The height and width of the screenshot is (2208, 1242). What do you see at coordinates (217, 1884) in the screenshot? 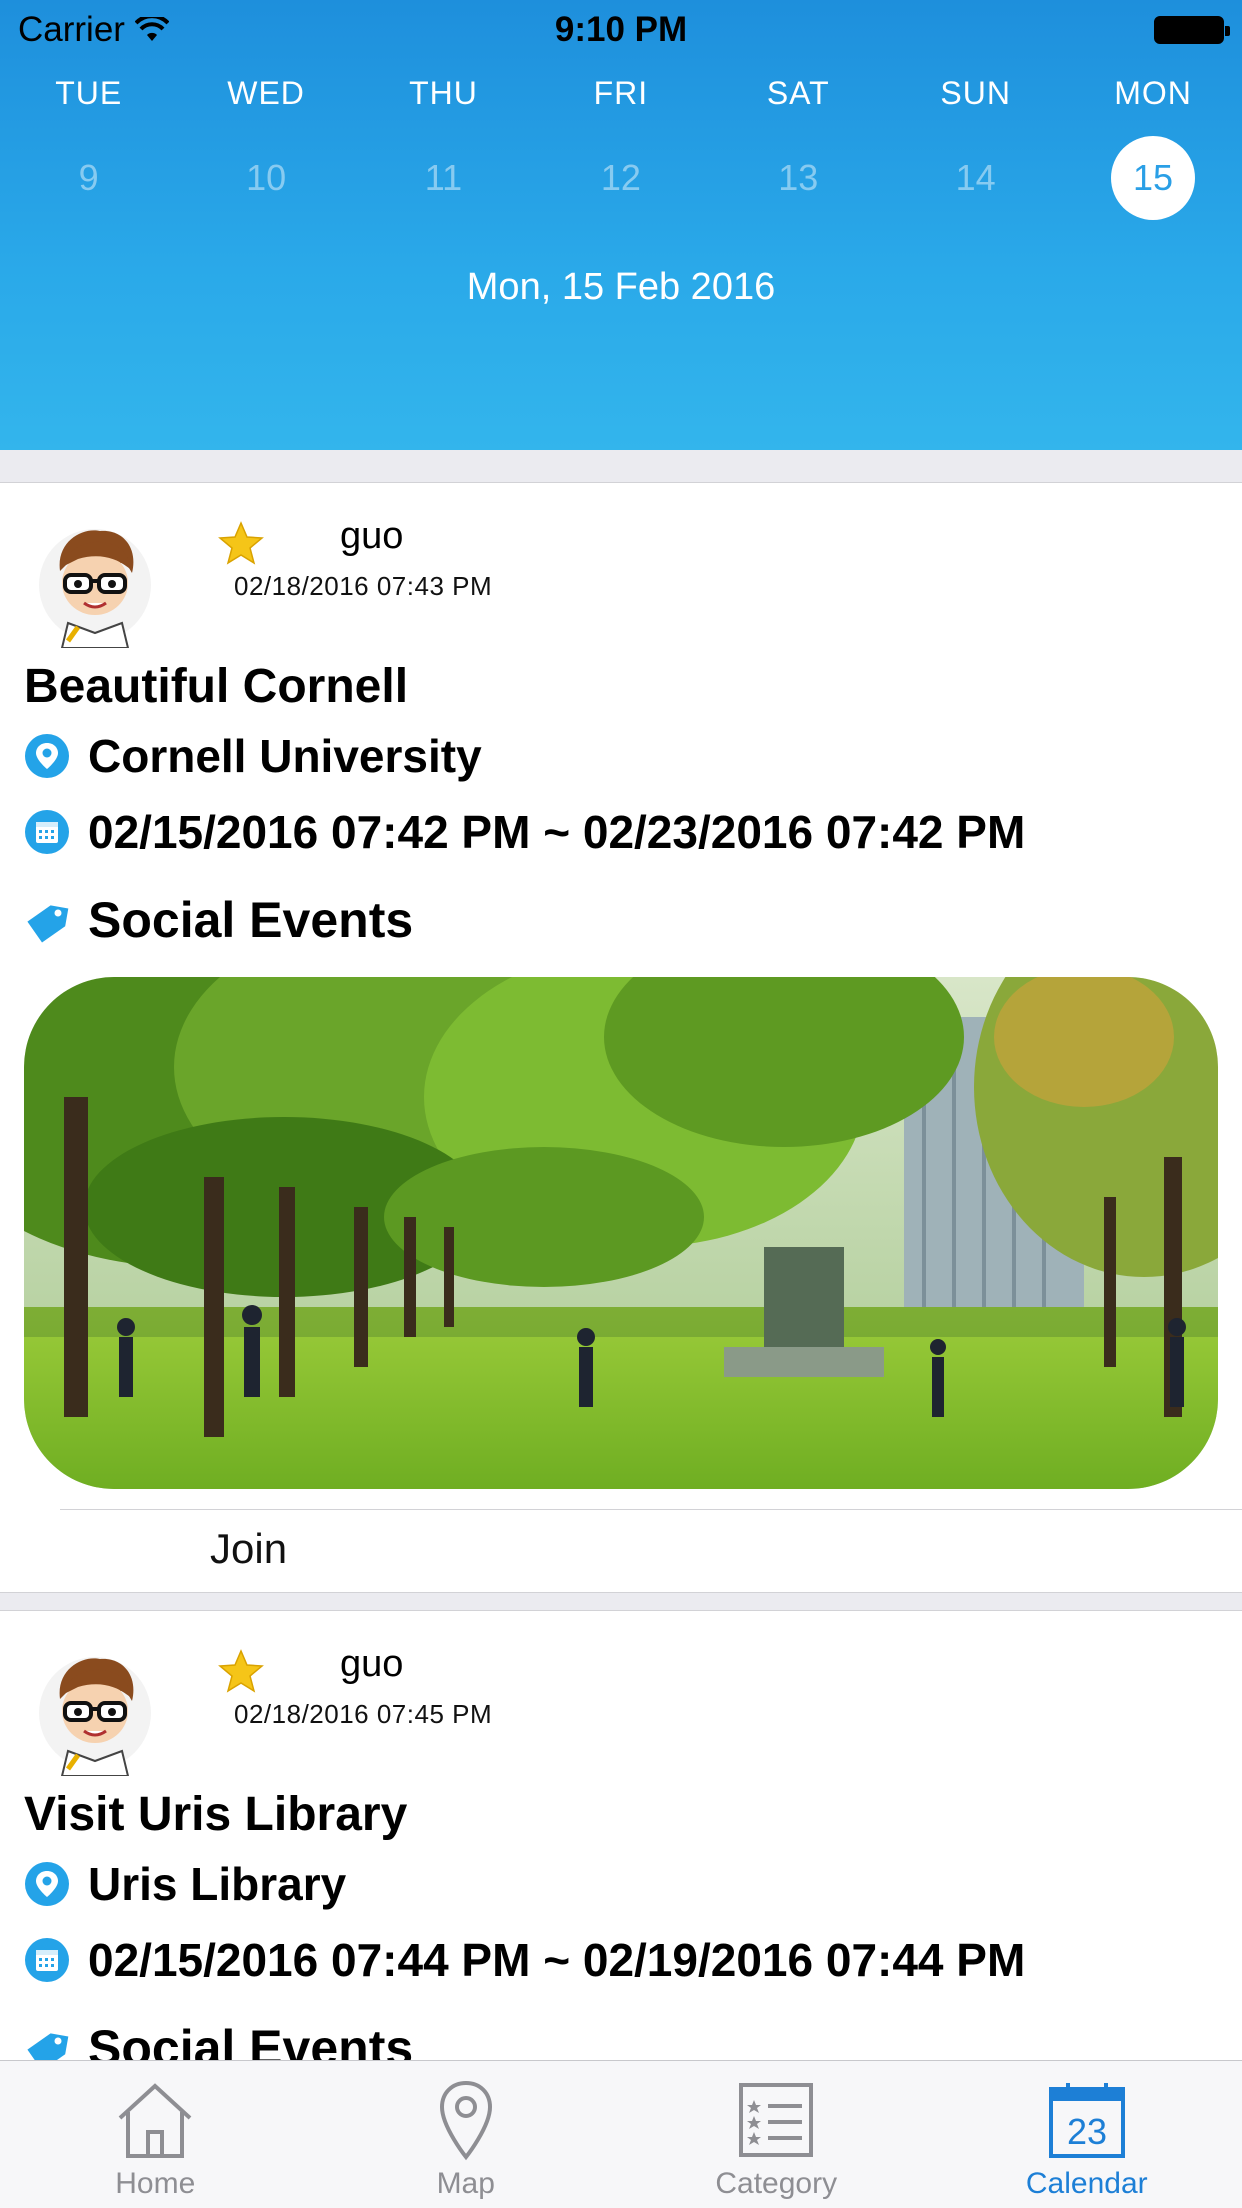
I see `event-location: Uris Library` at bounding box center [217, 1884].